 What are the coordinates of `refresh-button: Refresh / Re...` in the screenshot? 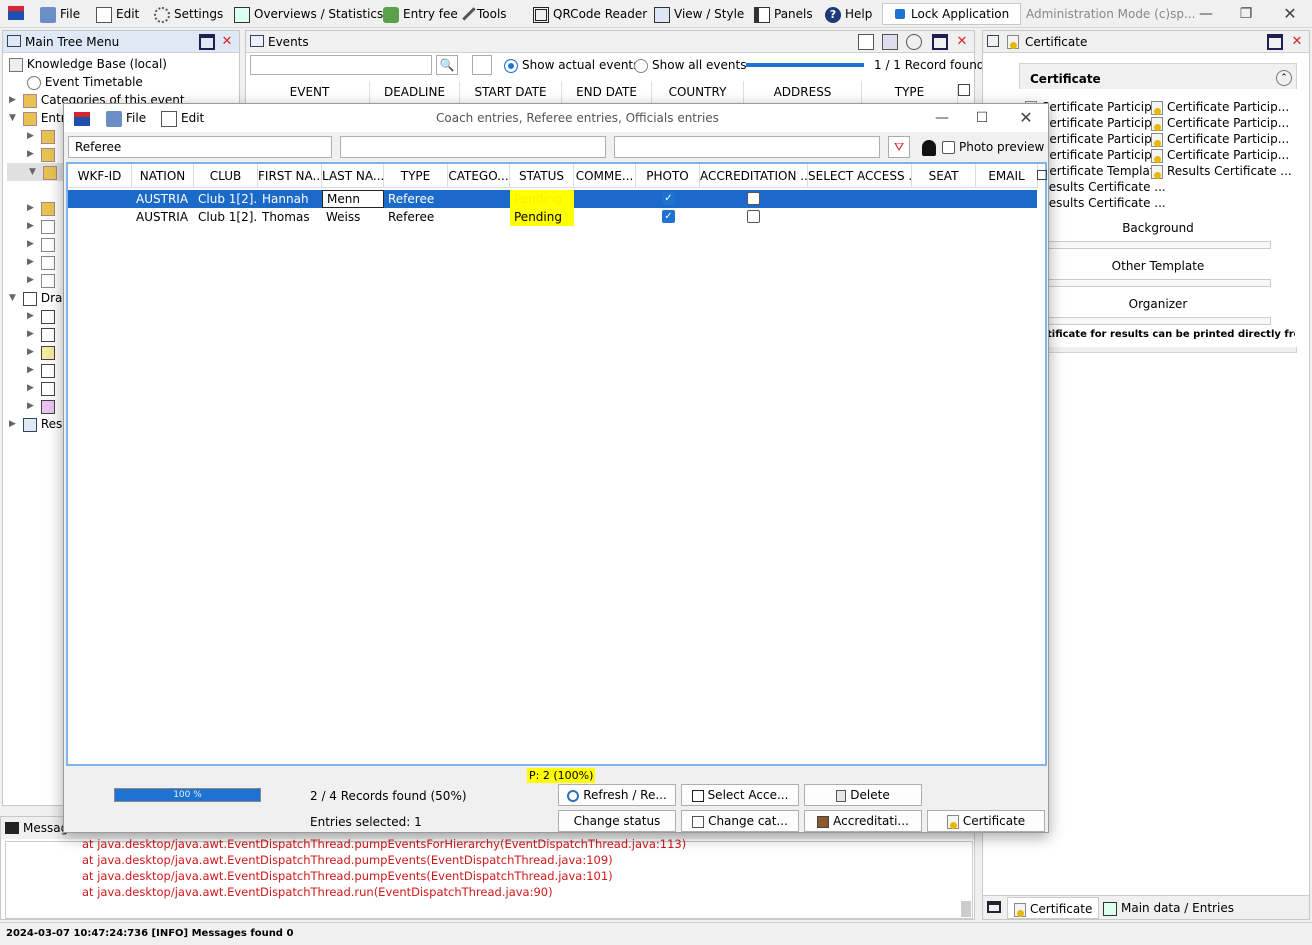 It's located at (617, 795).